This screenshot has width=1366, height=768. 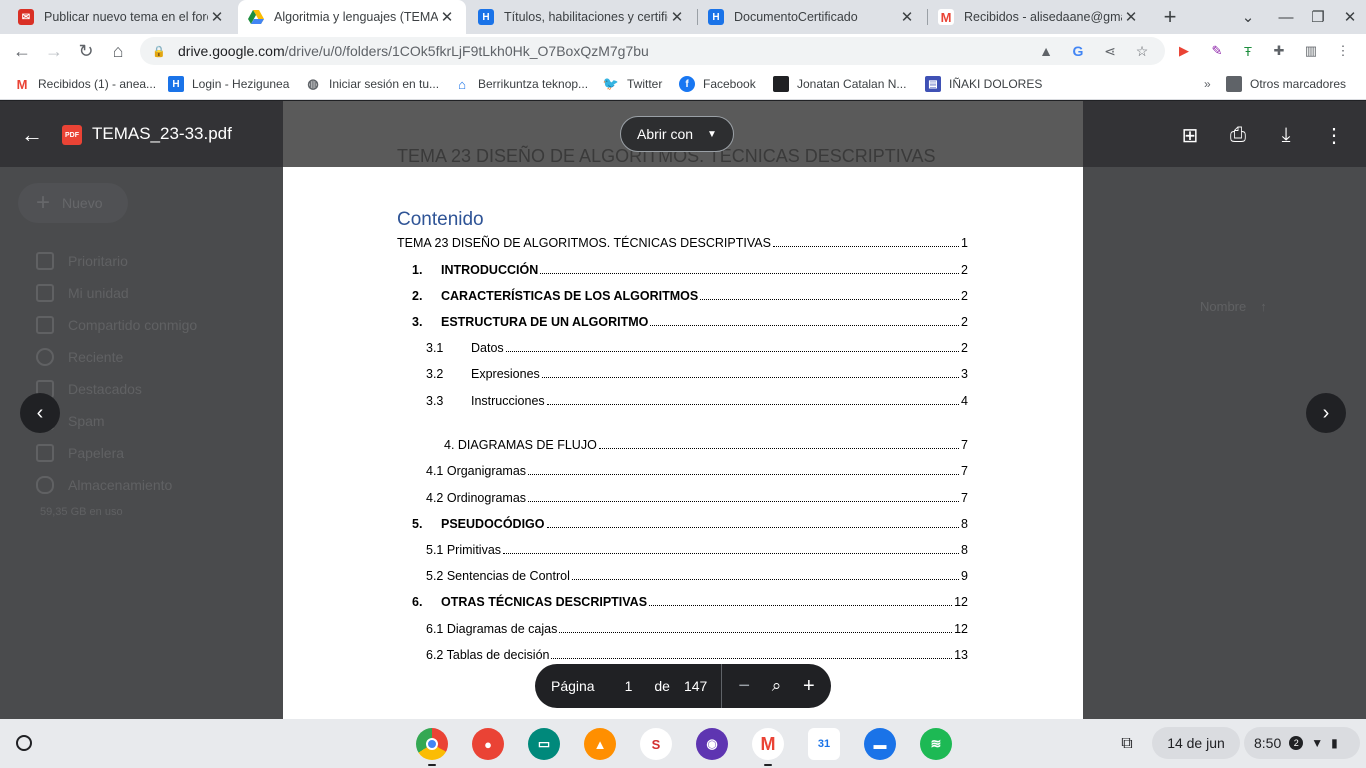 What do you see at coordinates (116, 325) in the screenshot?
I see `sidebar-item-compartido: Compartido conmigo` at bounding box center [116, 325].